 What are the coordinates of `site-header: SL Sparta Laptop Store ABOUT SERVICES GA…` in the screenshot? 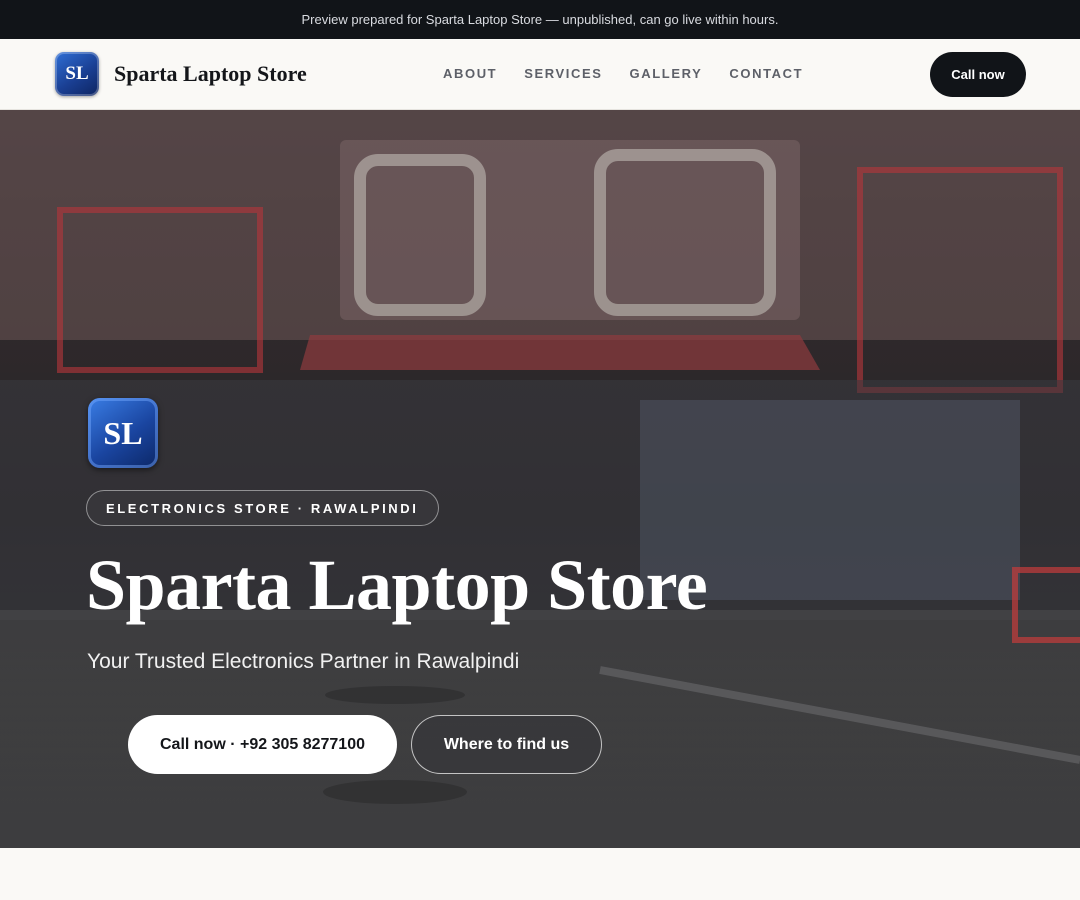 It's located at (540, 74).